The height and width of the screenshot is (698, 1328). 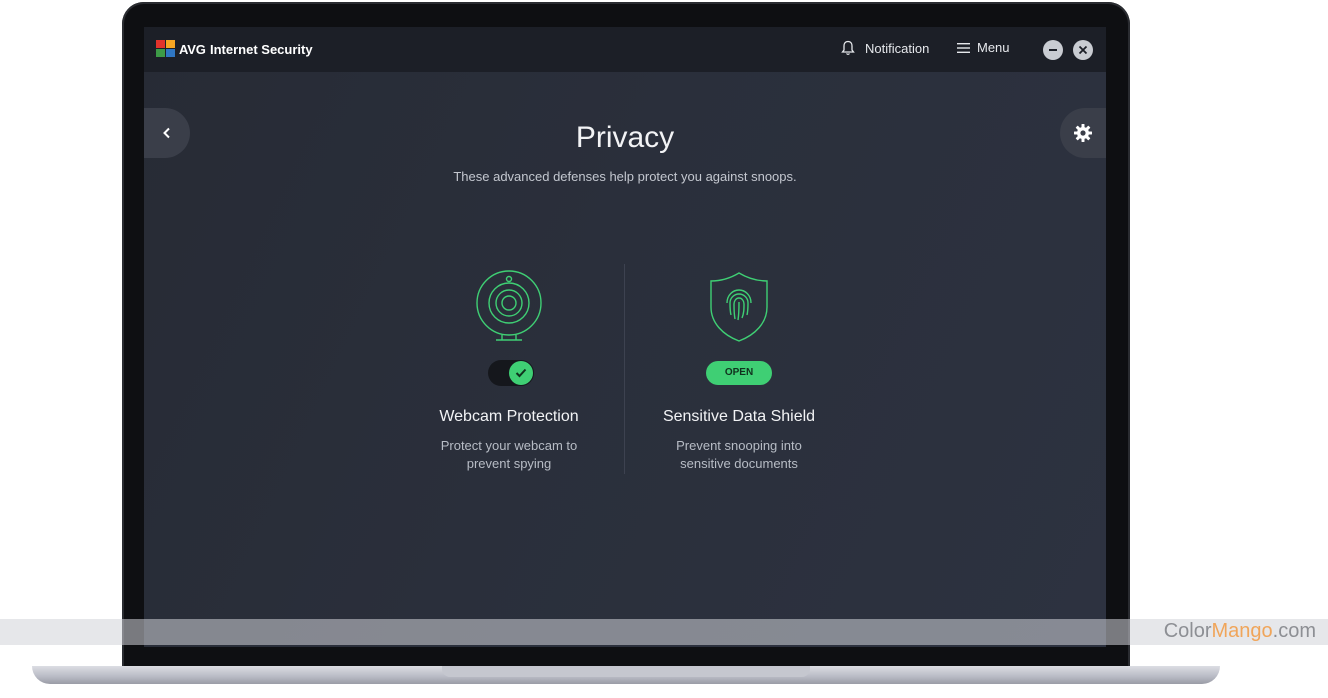 I want to click on checkmark-icon, so click(x=521, y=373).